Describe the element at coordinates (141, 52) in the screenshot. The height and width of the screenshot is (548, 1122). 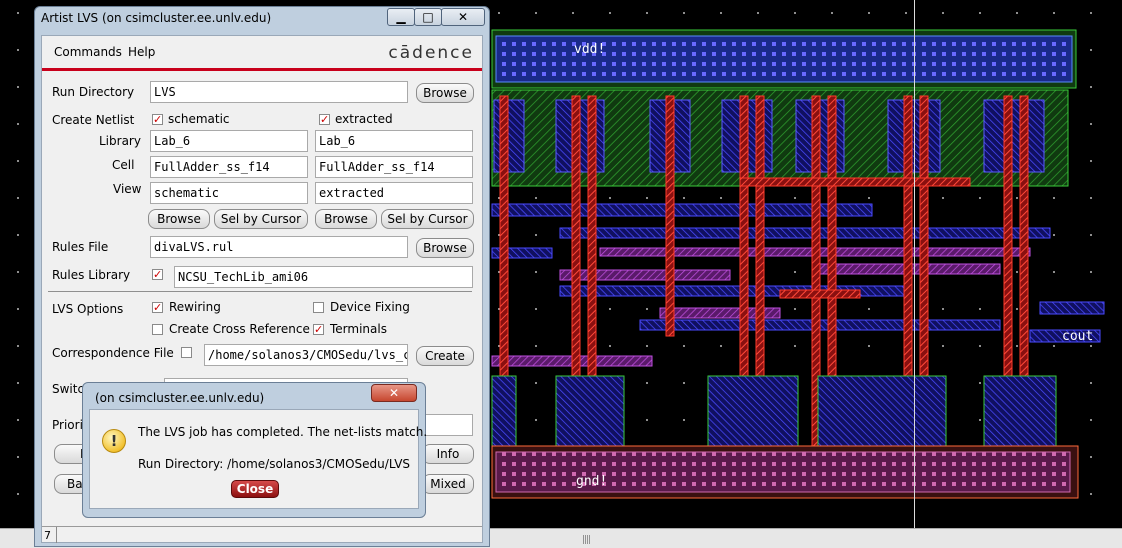
I see `menu-help: Help` at that location.